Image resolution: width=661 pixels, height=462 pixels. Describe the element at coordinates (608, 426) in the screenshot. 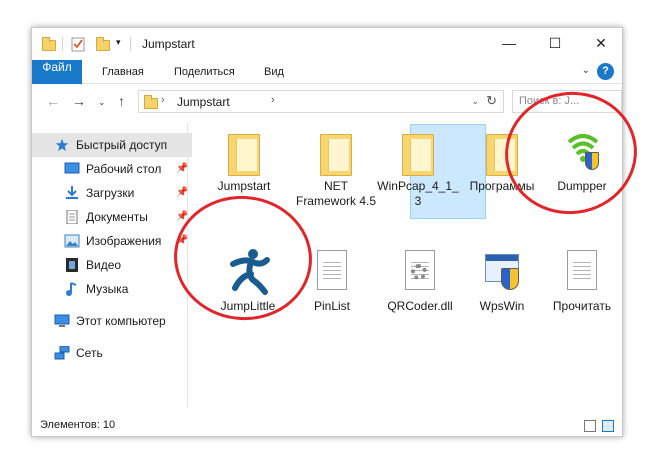

I see `large-icons-view-icon` at that location.